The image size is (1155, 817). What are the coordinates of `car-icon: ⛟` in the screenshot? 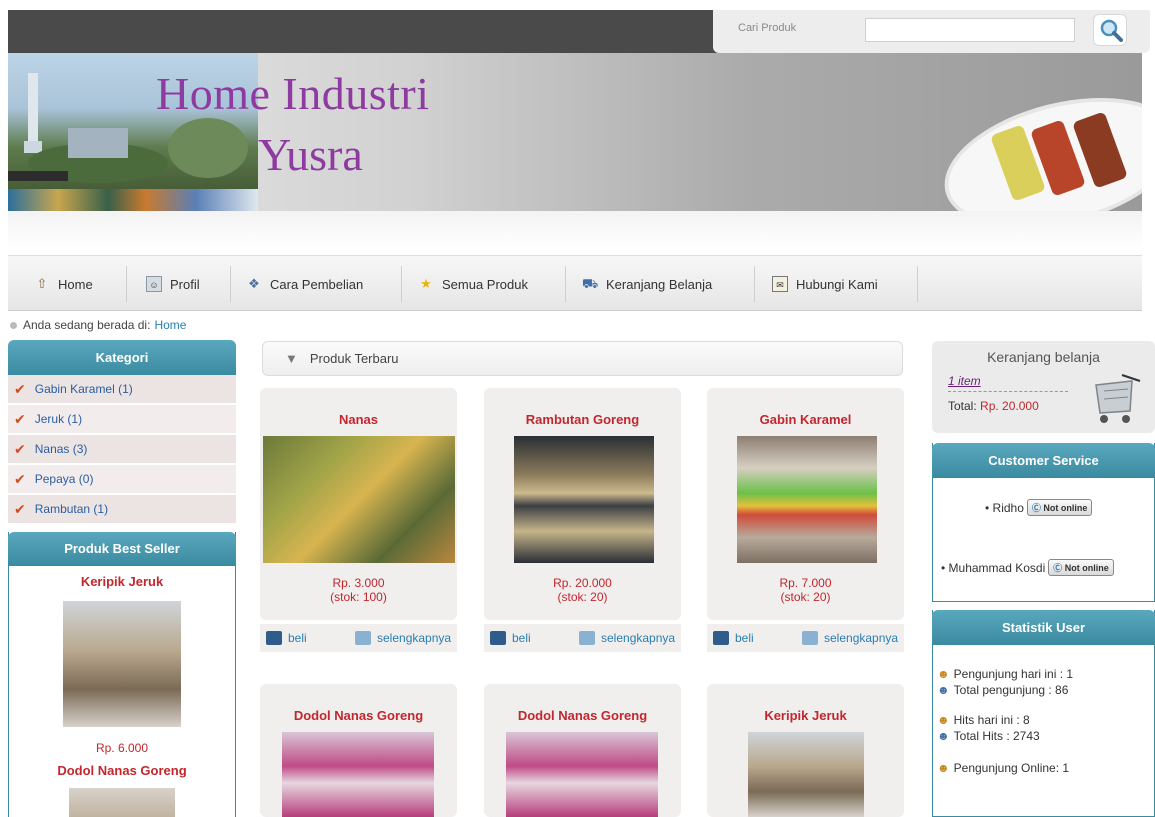 It's located at (590, 283).